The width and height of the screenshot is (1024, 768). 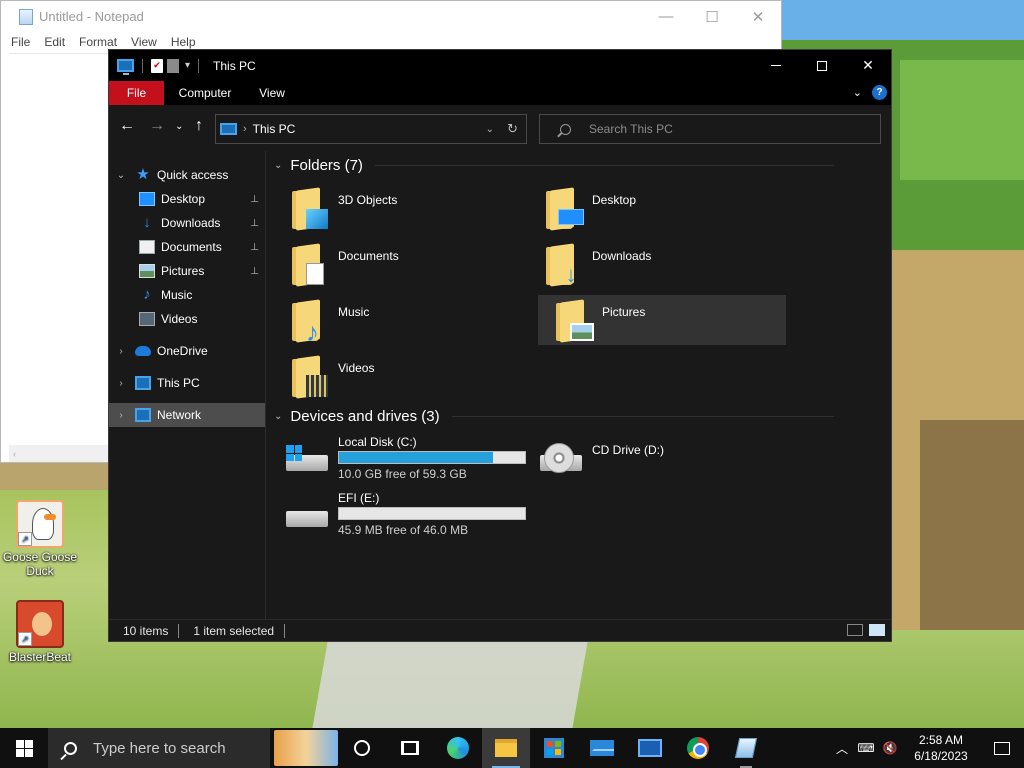 I want to click on notification-icon, so click(x=1002, y=748).